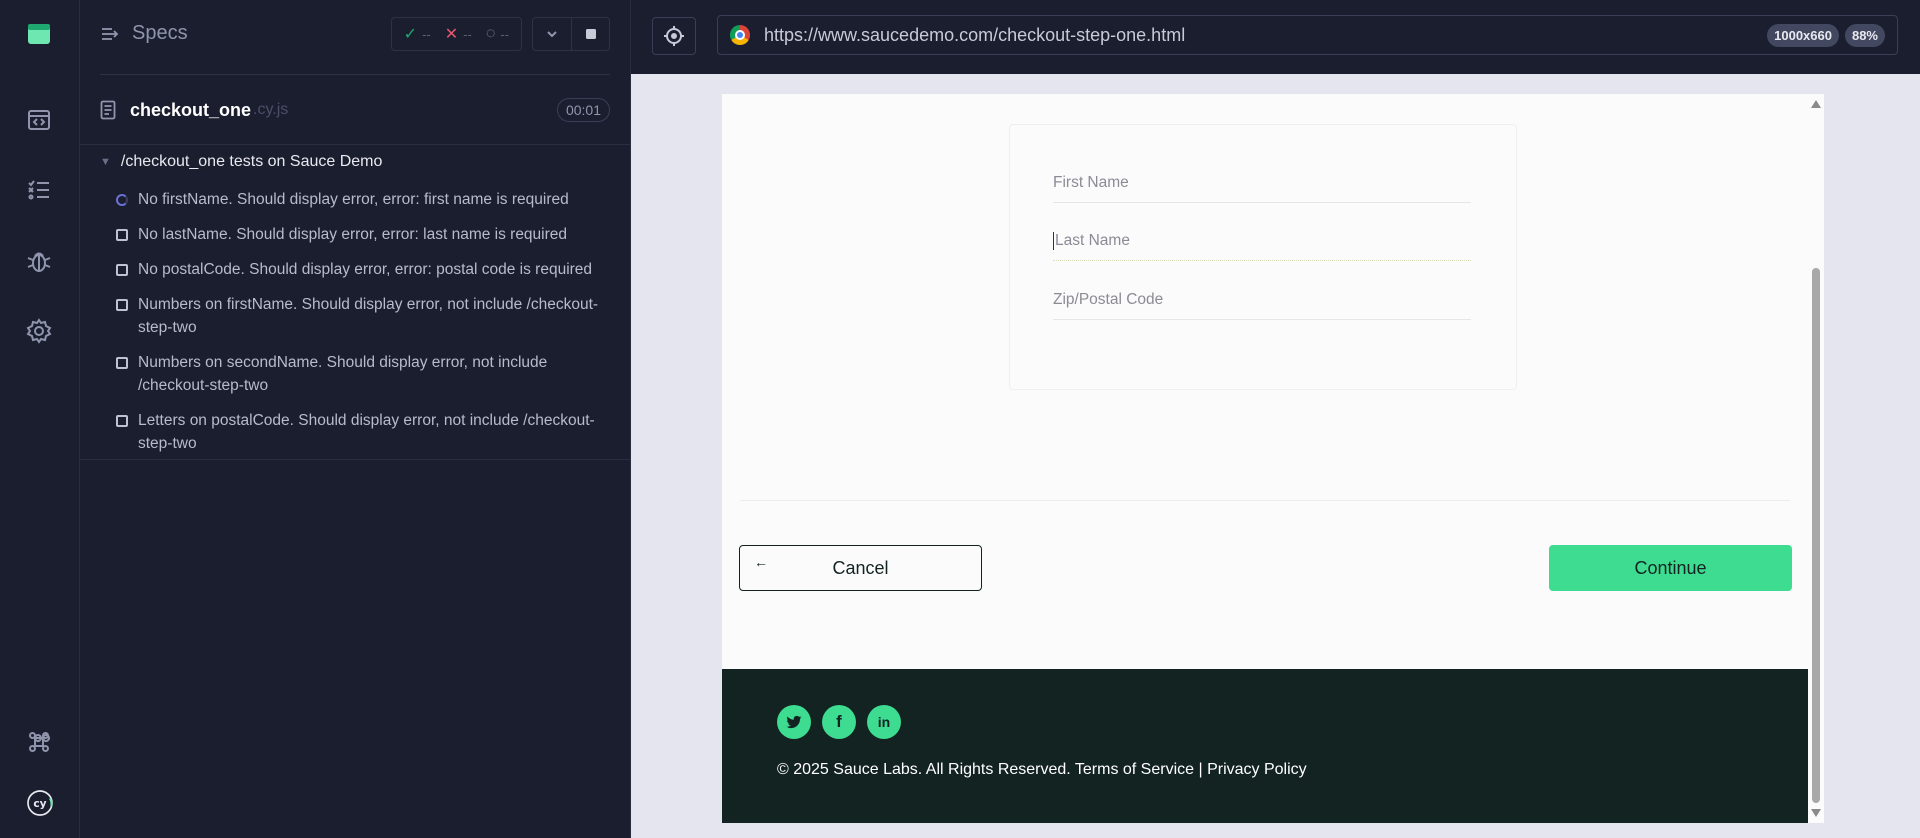 This screenshot has height=838, width=1920. Describe the element at coordinates (1262, 241) in the screenshot. I see `last-name-field: Last Name` at that location.